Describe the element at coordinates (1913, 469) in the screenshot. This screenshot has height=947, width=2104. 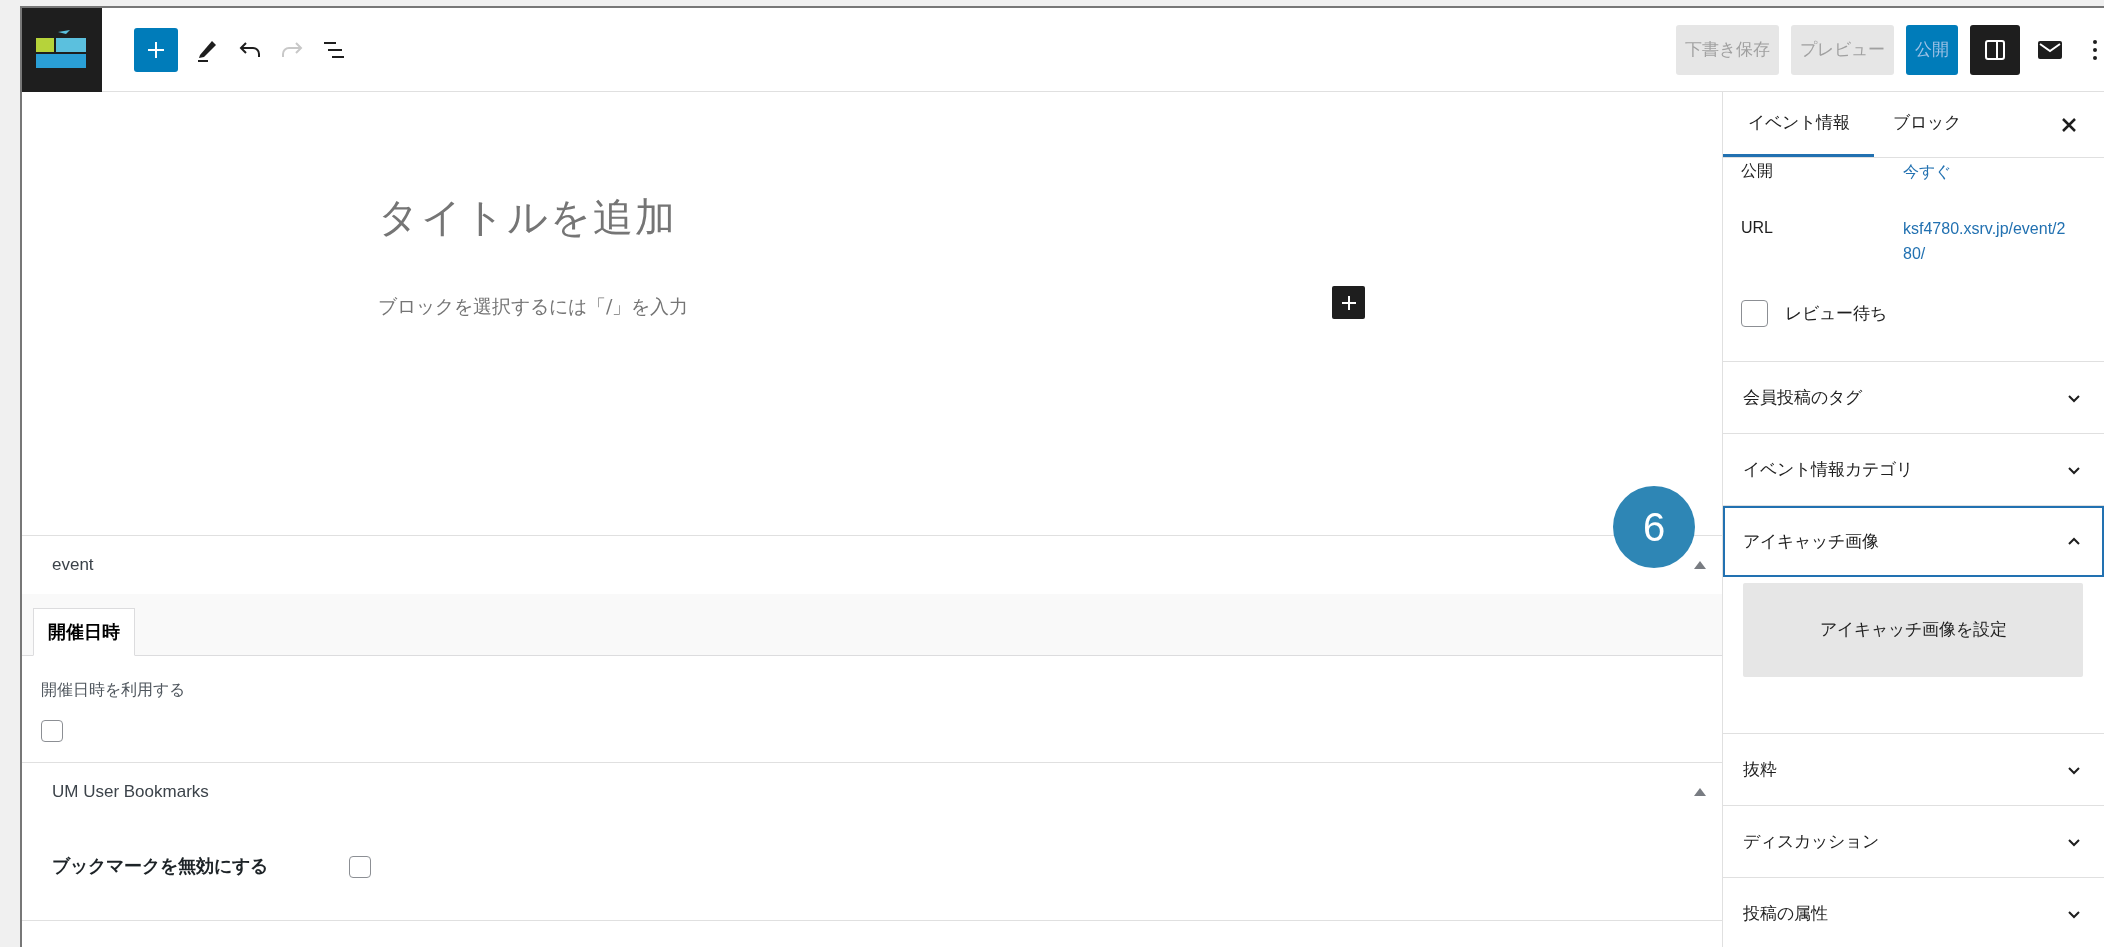
I see `panel-header: イベント情報カテゴリ` at that location.